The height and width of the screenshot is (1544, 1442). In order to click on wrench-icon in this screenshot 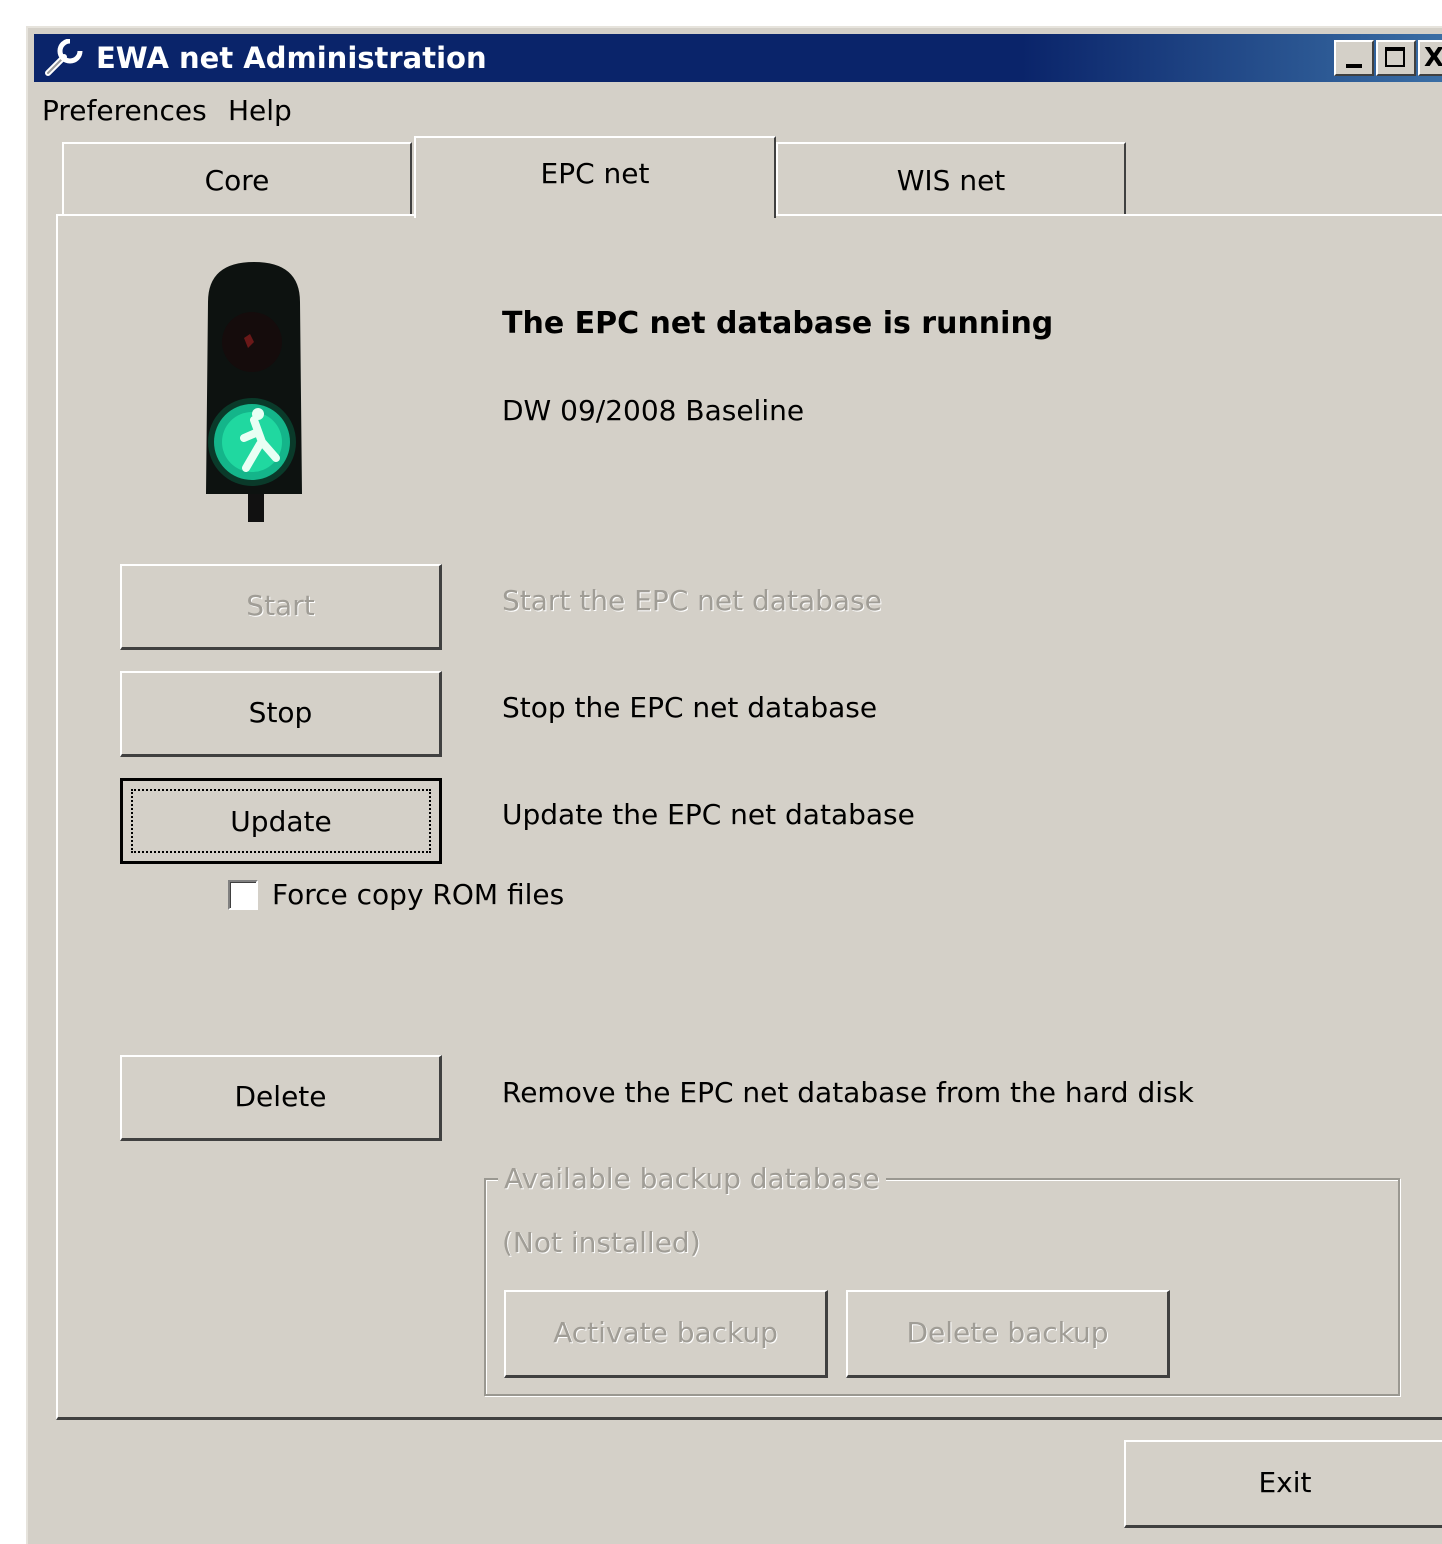, I will do `click(64, 57)`.